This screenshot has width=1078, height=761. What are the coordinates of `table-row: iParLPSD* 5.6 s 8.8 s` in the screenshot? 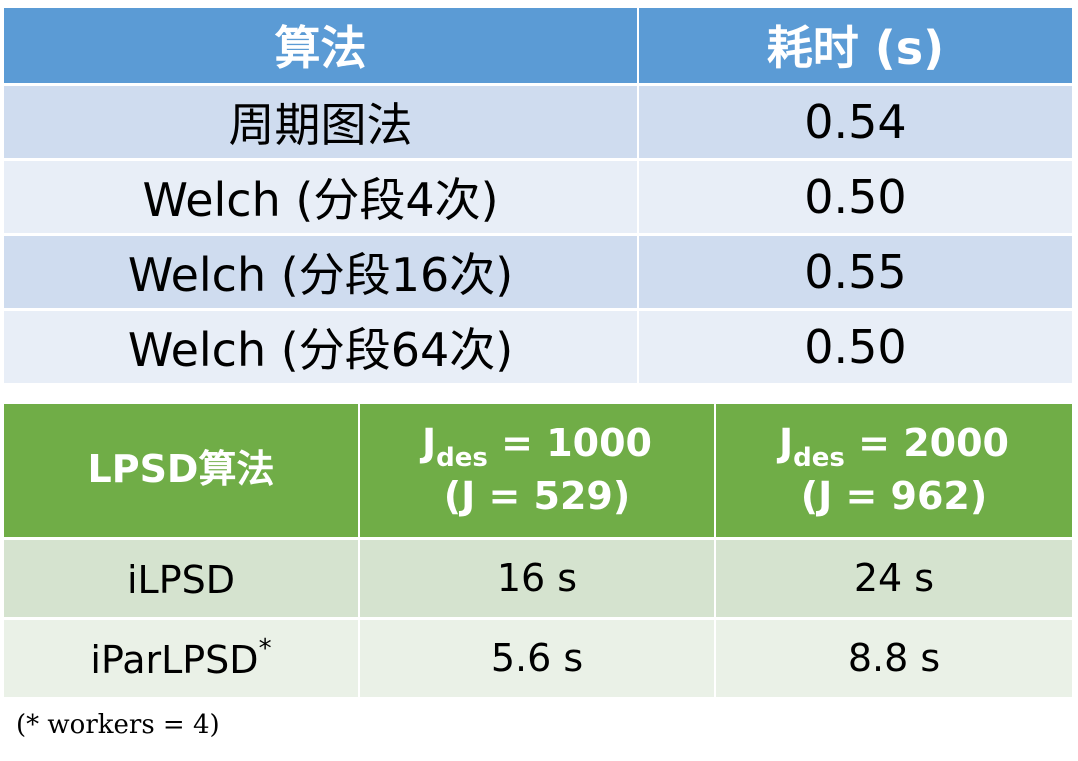 It's located at (538, 659).